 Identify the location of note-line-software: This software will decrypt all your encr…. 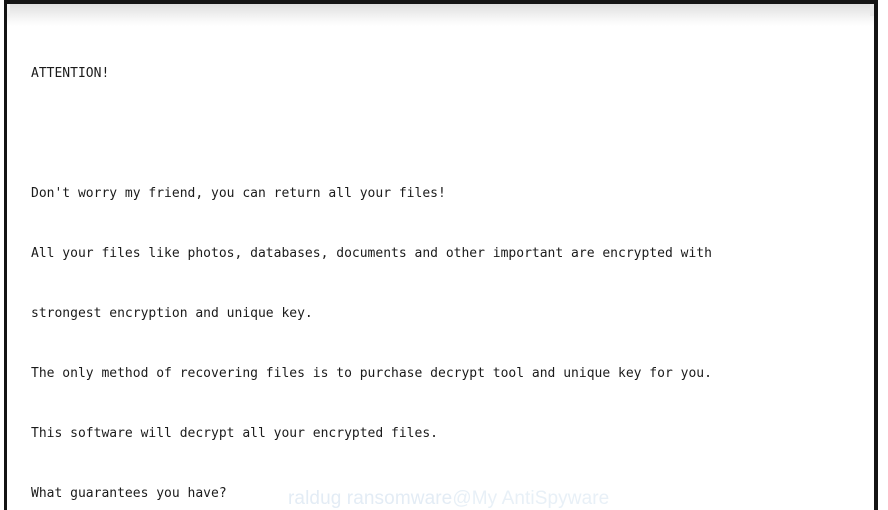
(234, 433).